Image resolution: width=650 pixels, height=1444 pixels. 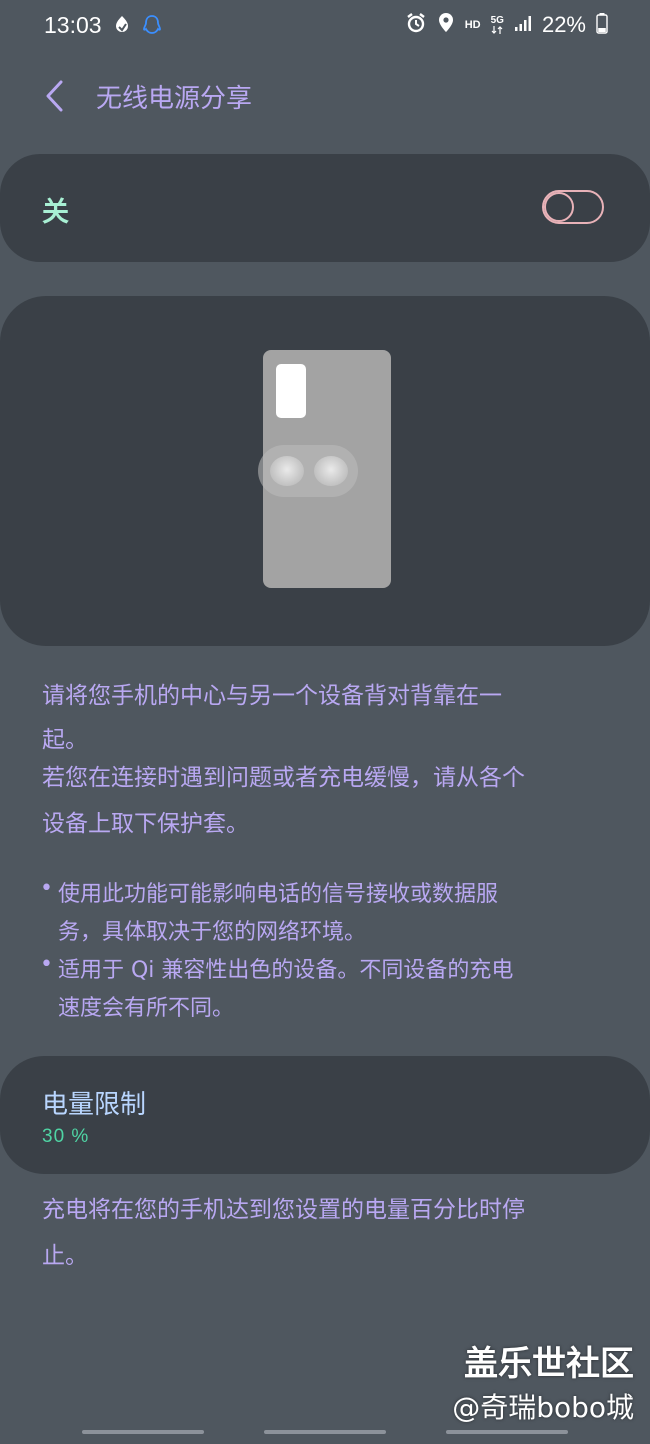 What do you see at coordinates (143, 1432) in the screenshot?
I see `nav-recent-button` at bounding box center [143, 1432].